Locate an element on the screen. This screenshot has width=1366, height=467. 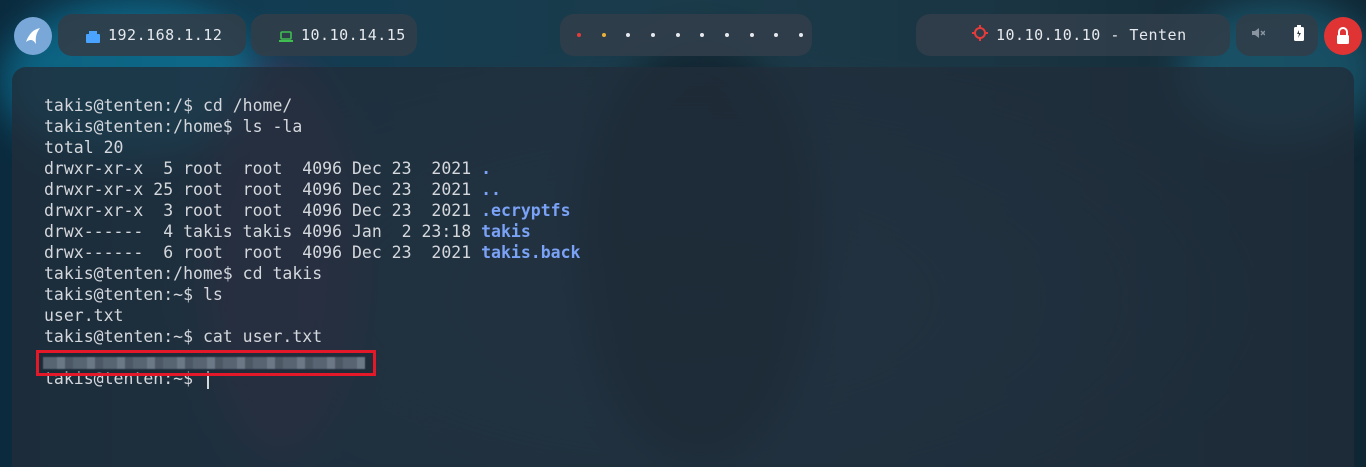
terminal-text: drwxr-xr-x 5 root root 4096 Dec 23 2021 is located at coordinates (263, 168).